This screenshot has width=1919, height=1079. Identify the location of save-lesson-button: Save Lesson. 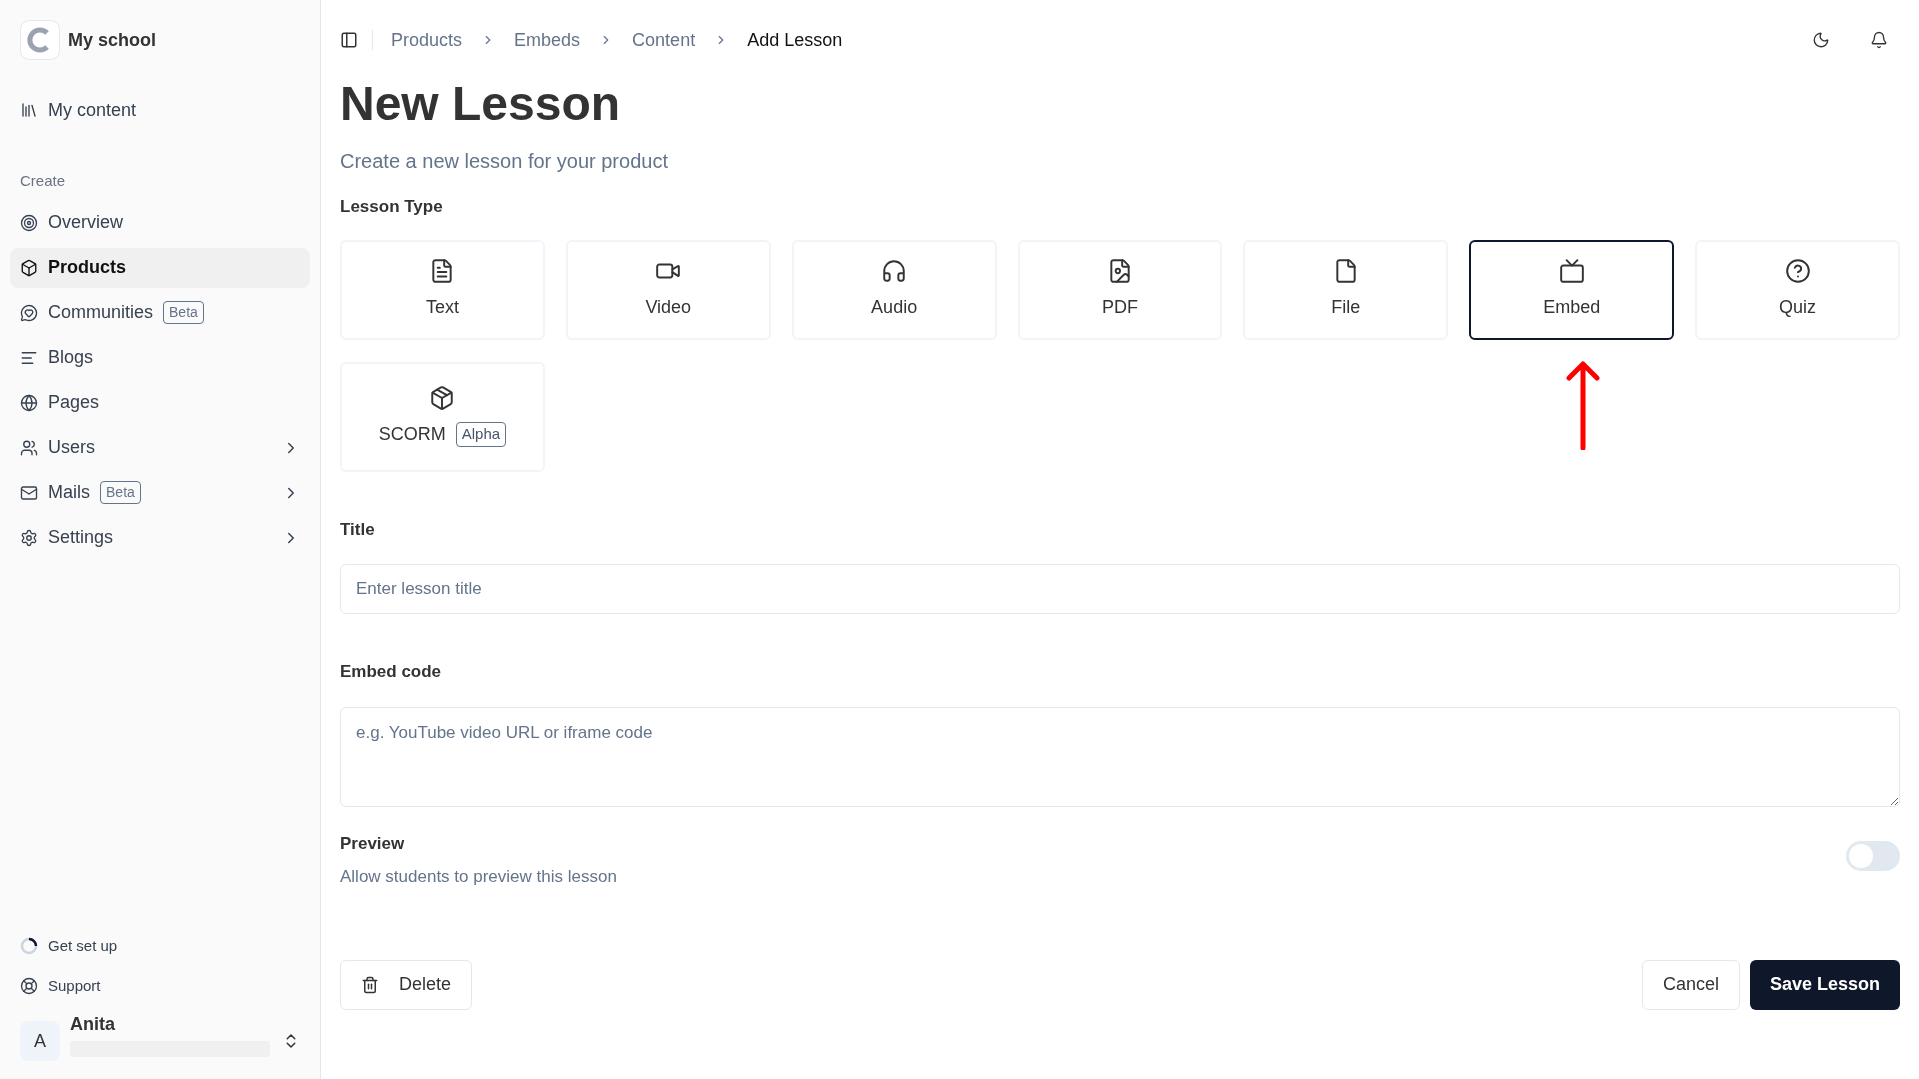
(1824, 984).